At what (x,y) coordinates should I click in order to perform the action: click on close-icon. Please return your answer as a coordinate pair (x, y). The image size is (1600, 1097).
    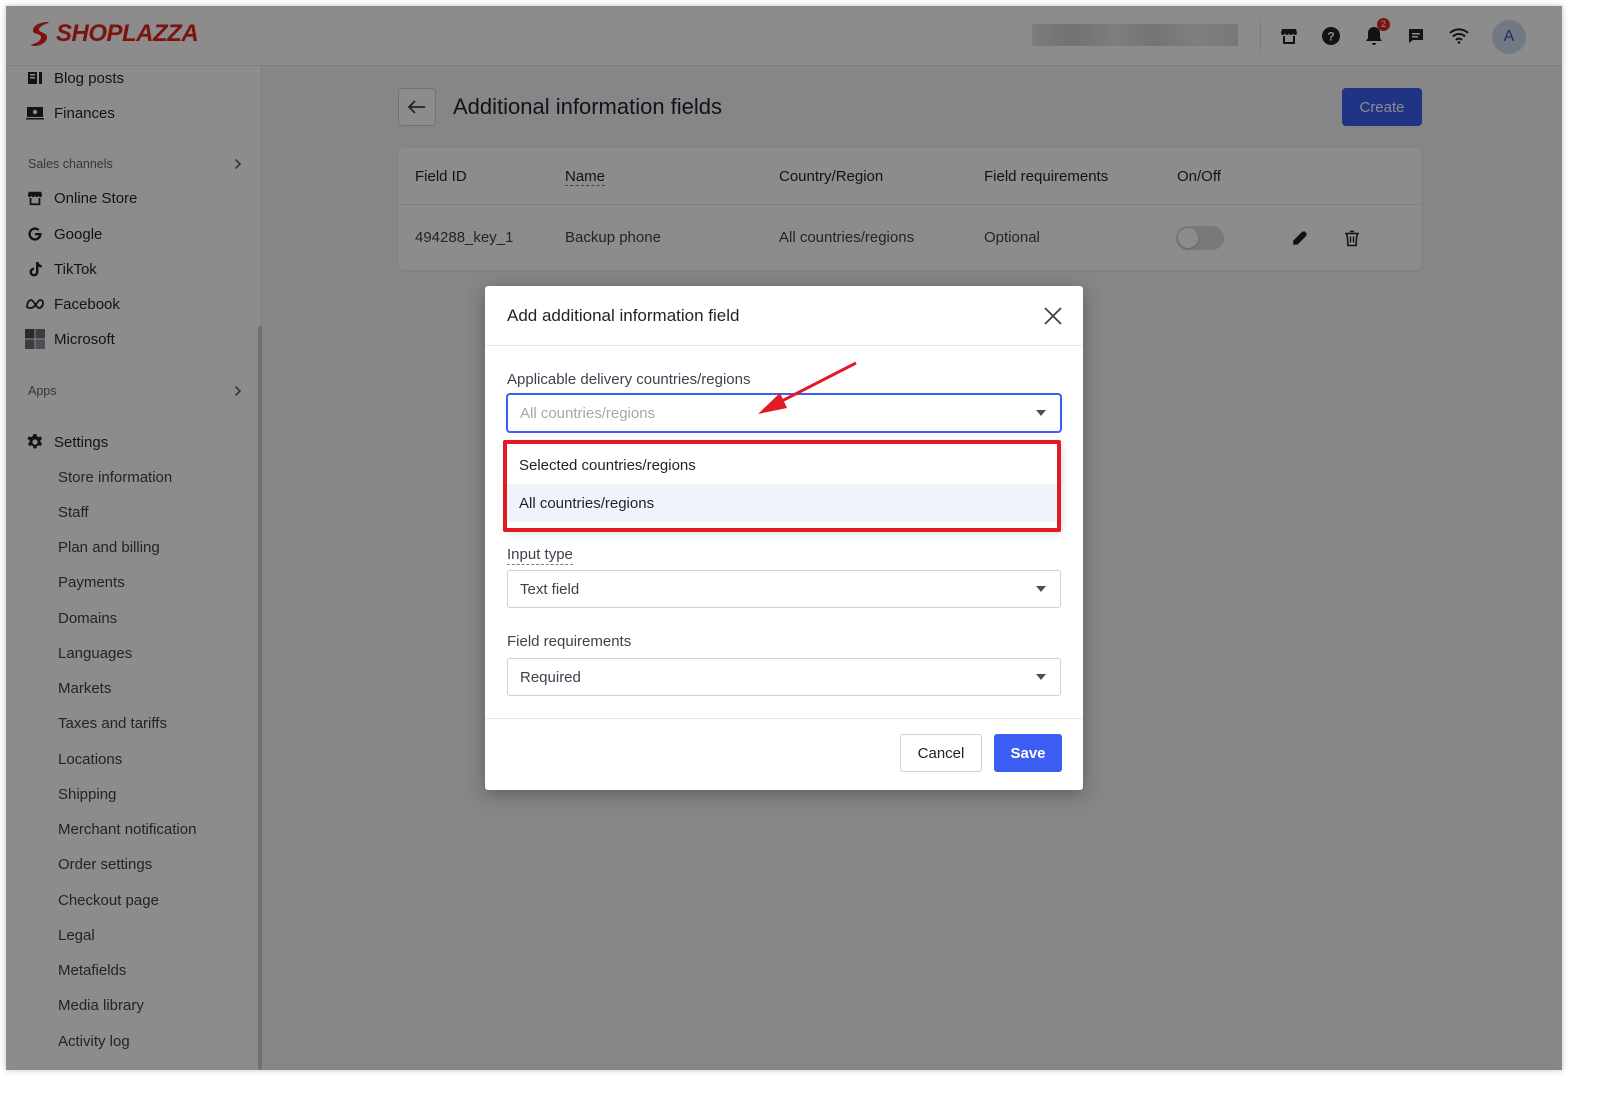
    Looking at the image, I should click on (1053, 316).